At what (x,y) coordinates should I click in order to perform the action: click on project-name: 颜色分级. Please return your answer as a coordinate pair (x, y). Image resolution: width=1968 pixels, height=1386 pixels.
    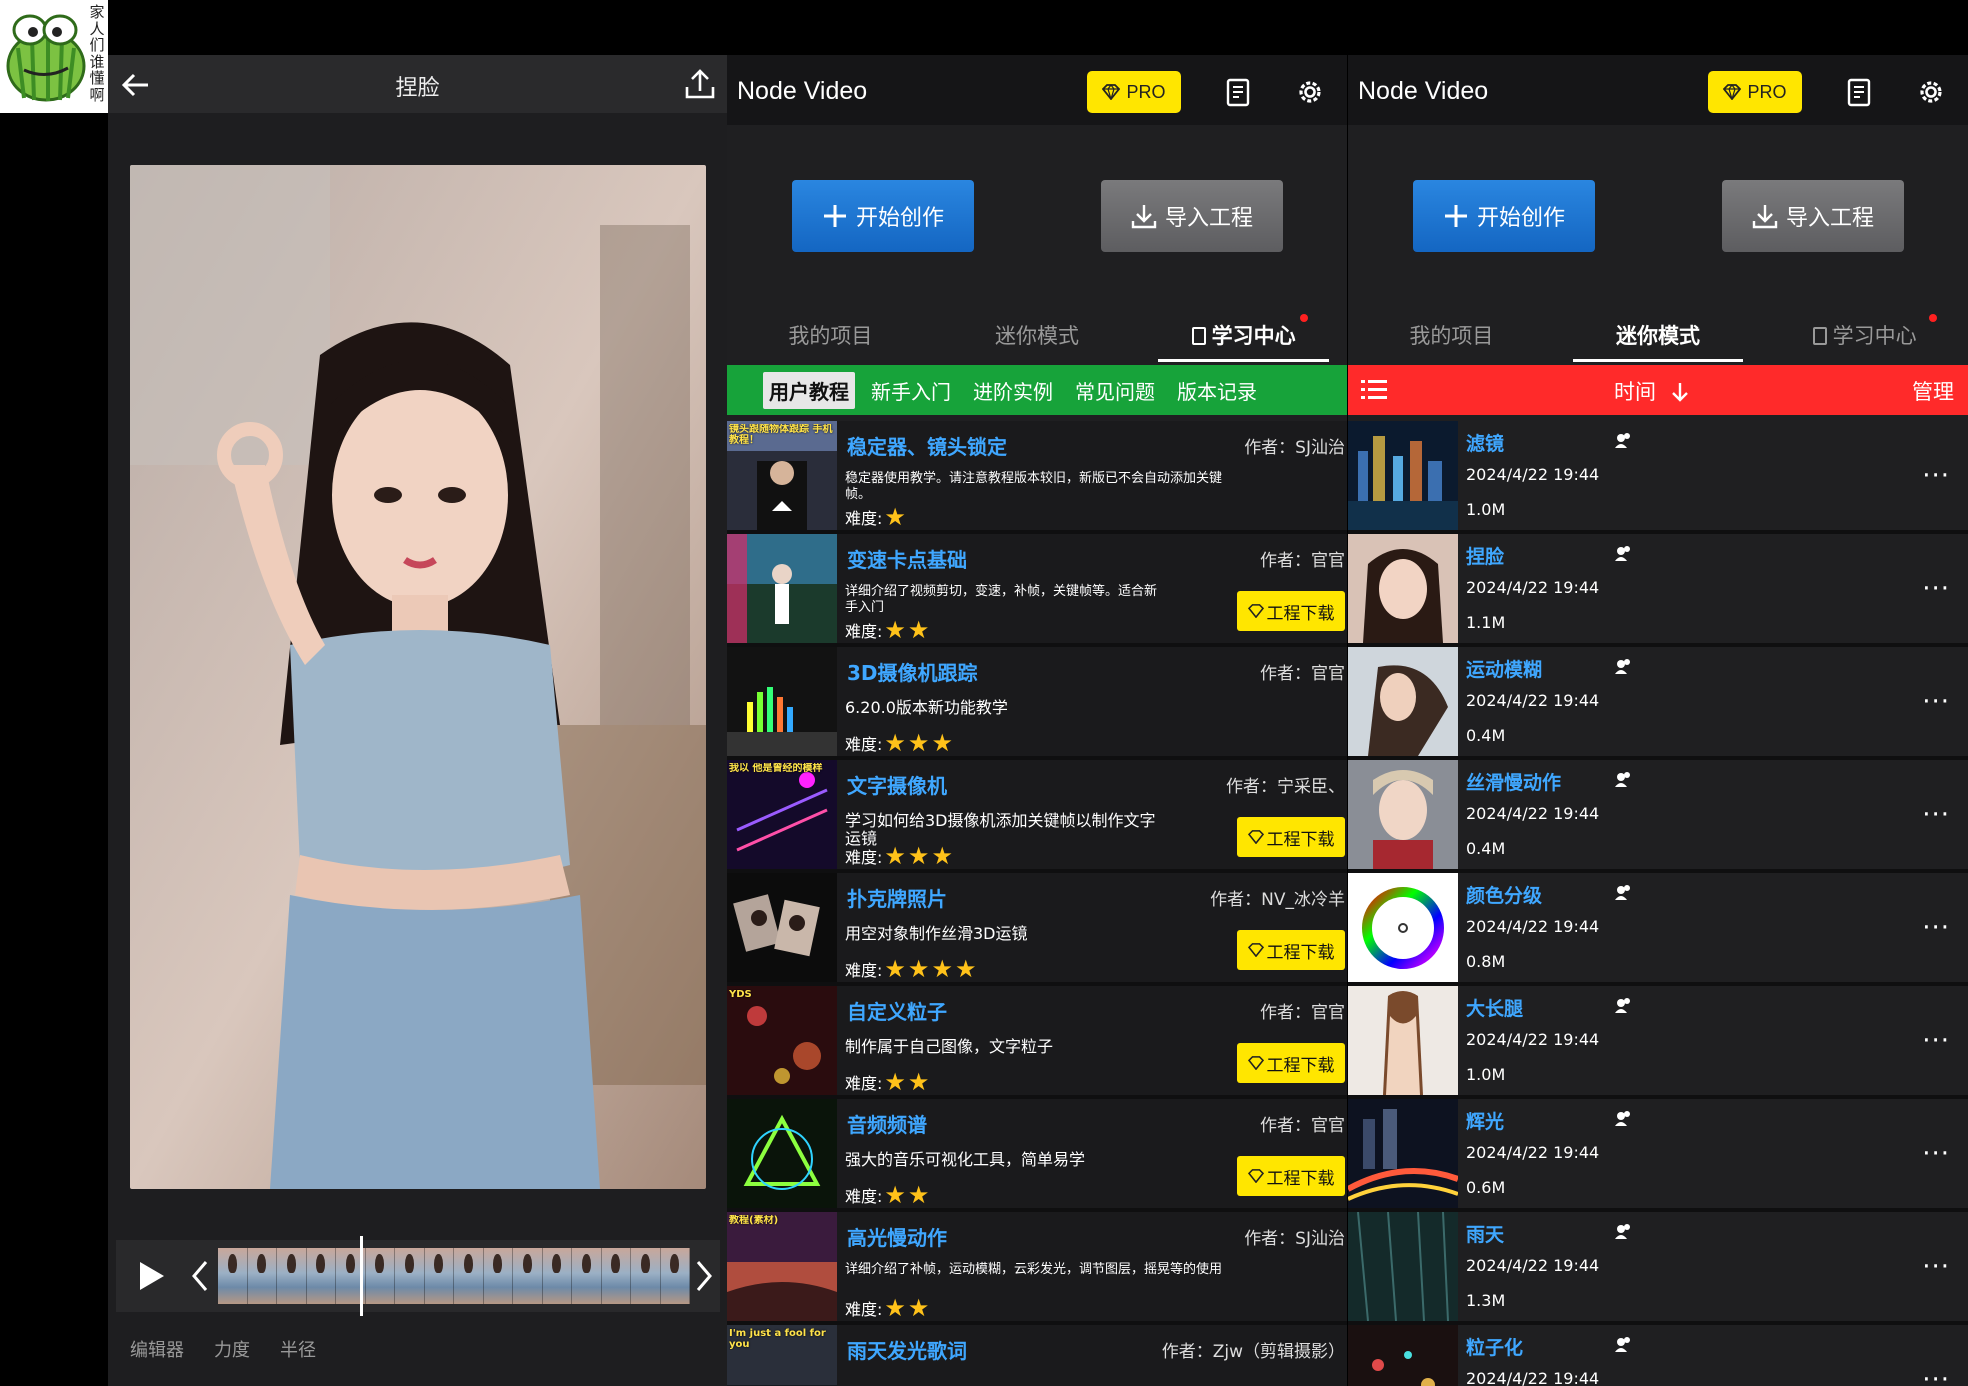
    Looking at the image, I should click on (1504, 894).